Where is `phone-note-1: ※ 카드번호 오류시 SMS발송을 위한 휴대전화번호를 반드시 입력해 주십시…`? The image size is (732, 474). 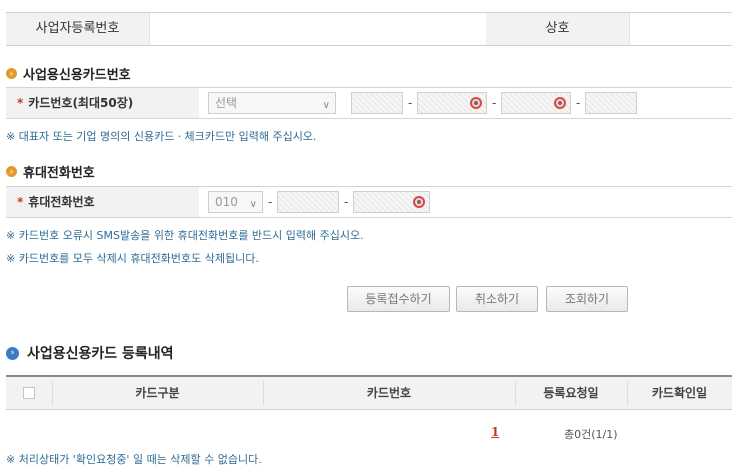
phone-note-1: ※ 카드번호 오류시 SMS발송을 위한 휴대전화번호를 반드시 입력해 주십시… is located at coordinates (185, 235).